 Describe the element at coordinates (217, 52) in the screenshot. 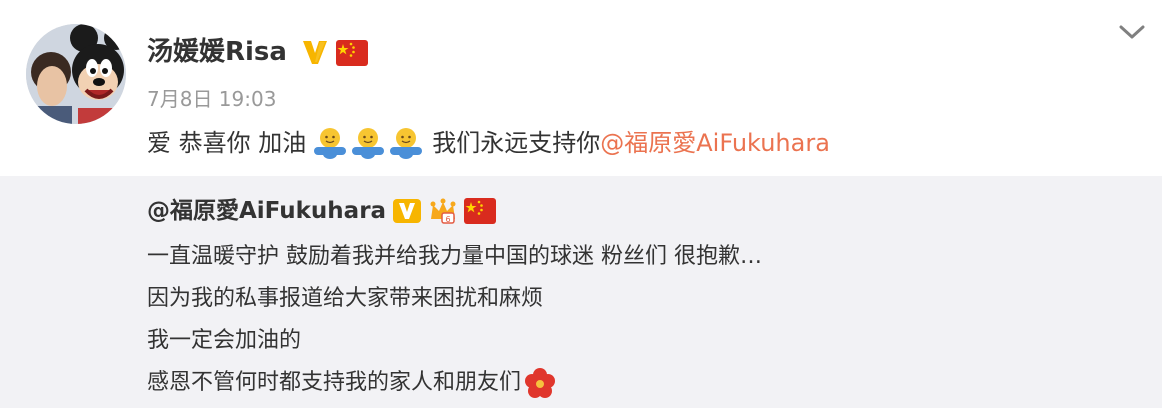

I see `post-author: 汤媛媛Risa` at that location.